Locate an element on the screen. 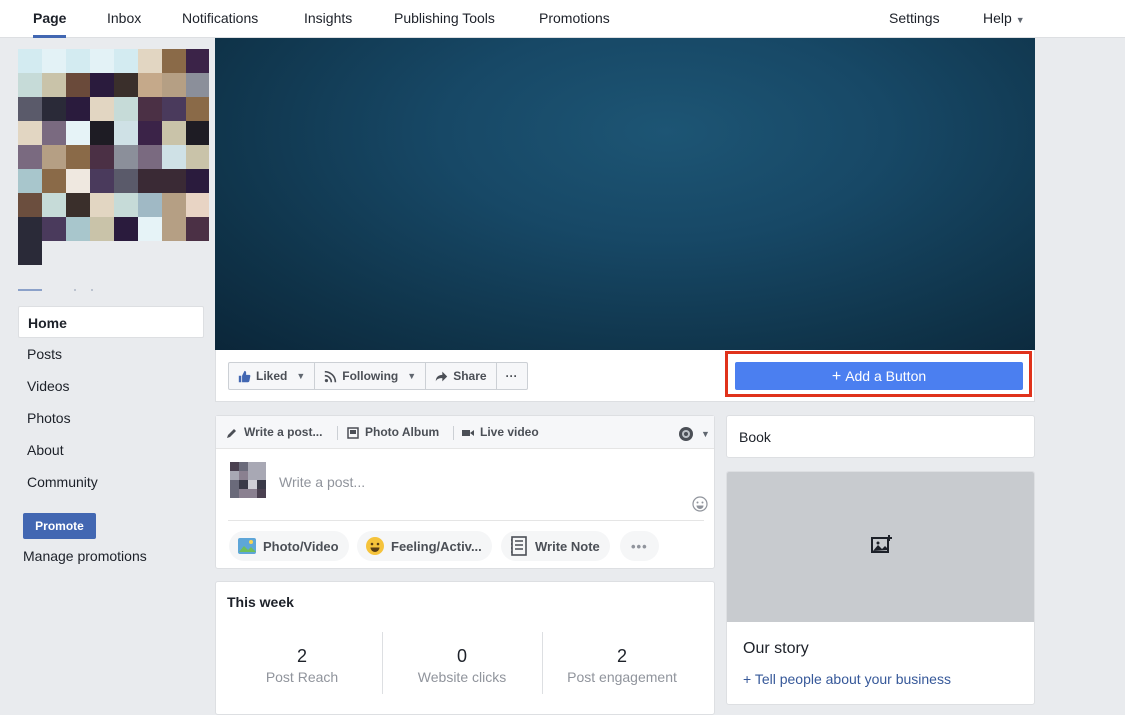  share-button: Share is located at coordinates (461, 376).